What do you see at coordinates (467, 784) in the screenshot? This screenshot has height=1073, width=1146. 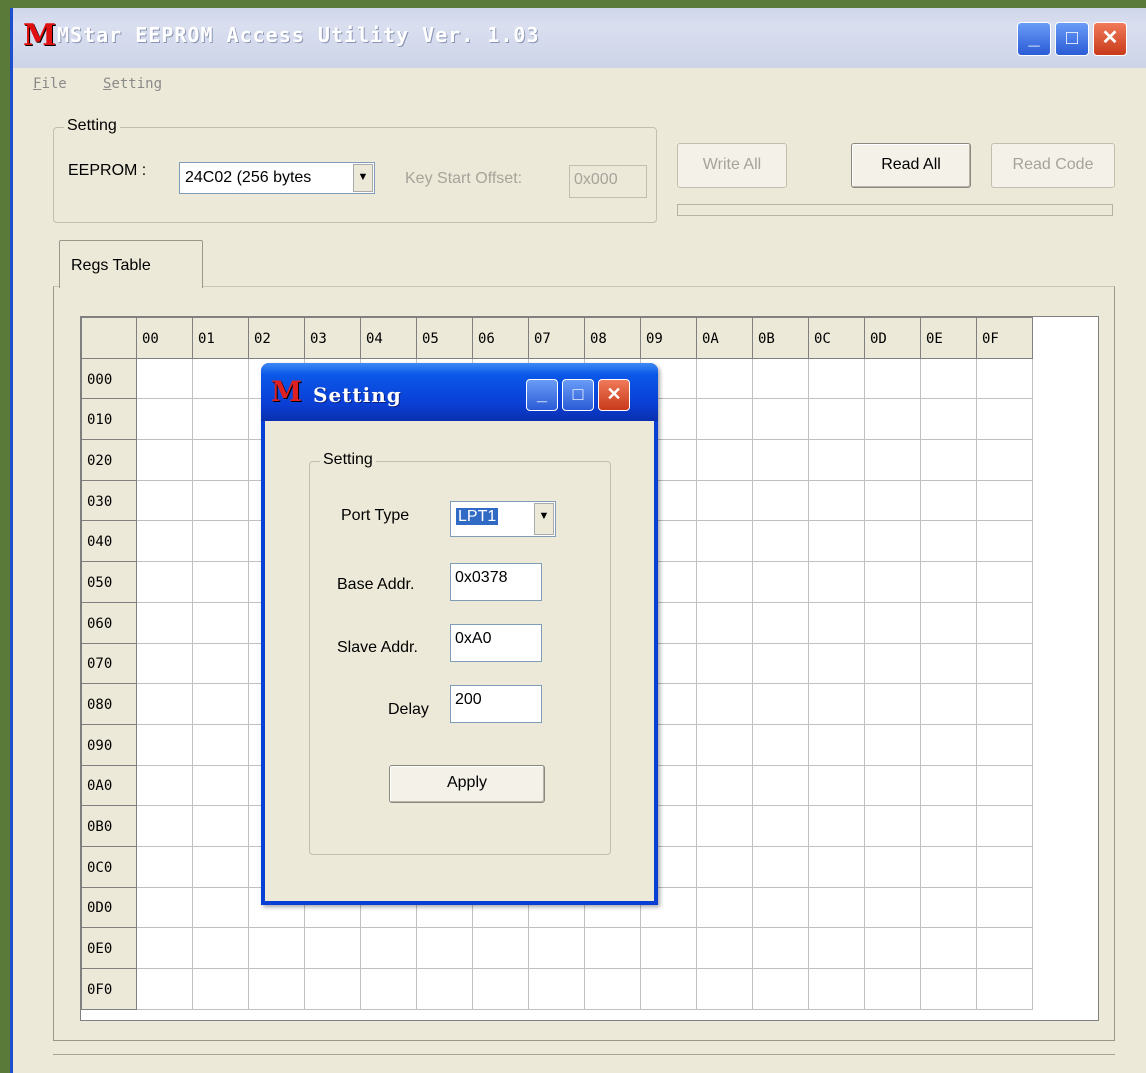 I see `apply-button: Apply` at bounding box center [467, 784].